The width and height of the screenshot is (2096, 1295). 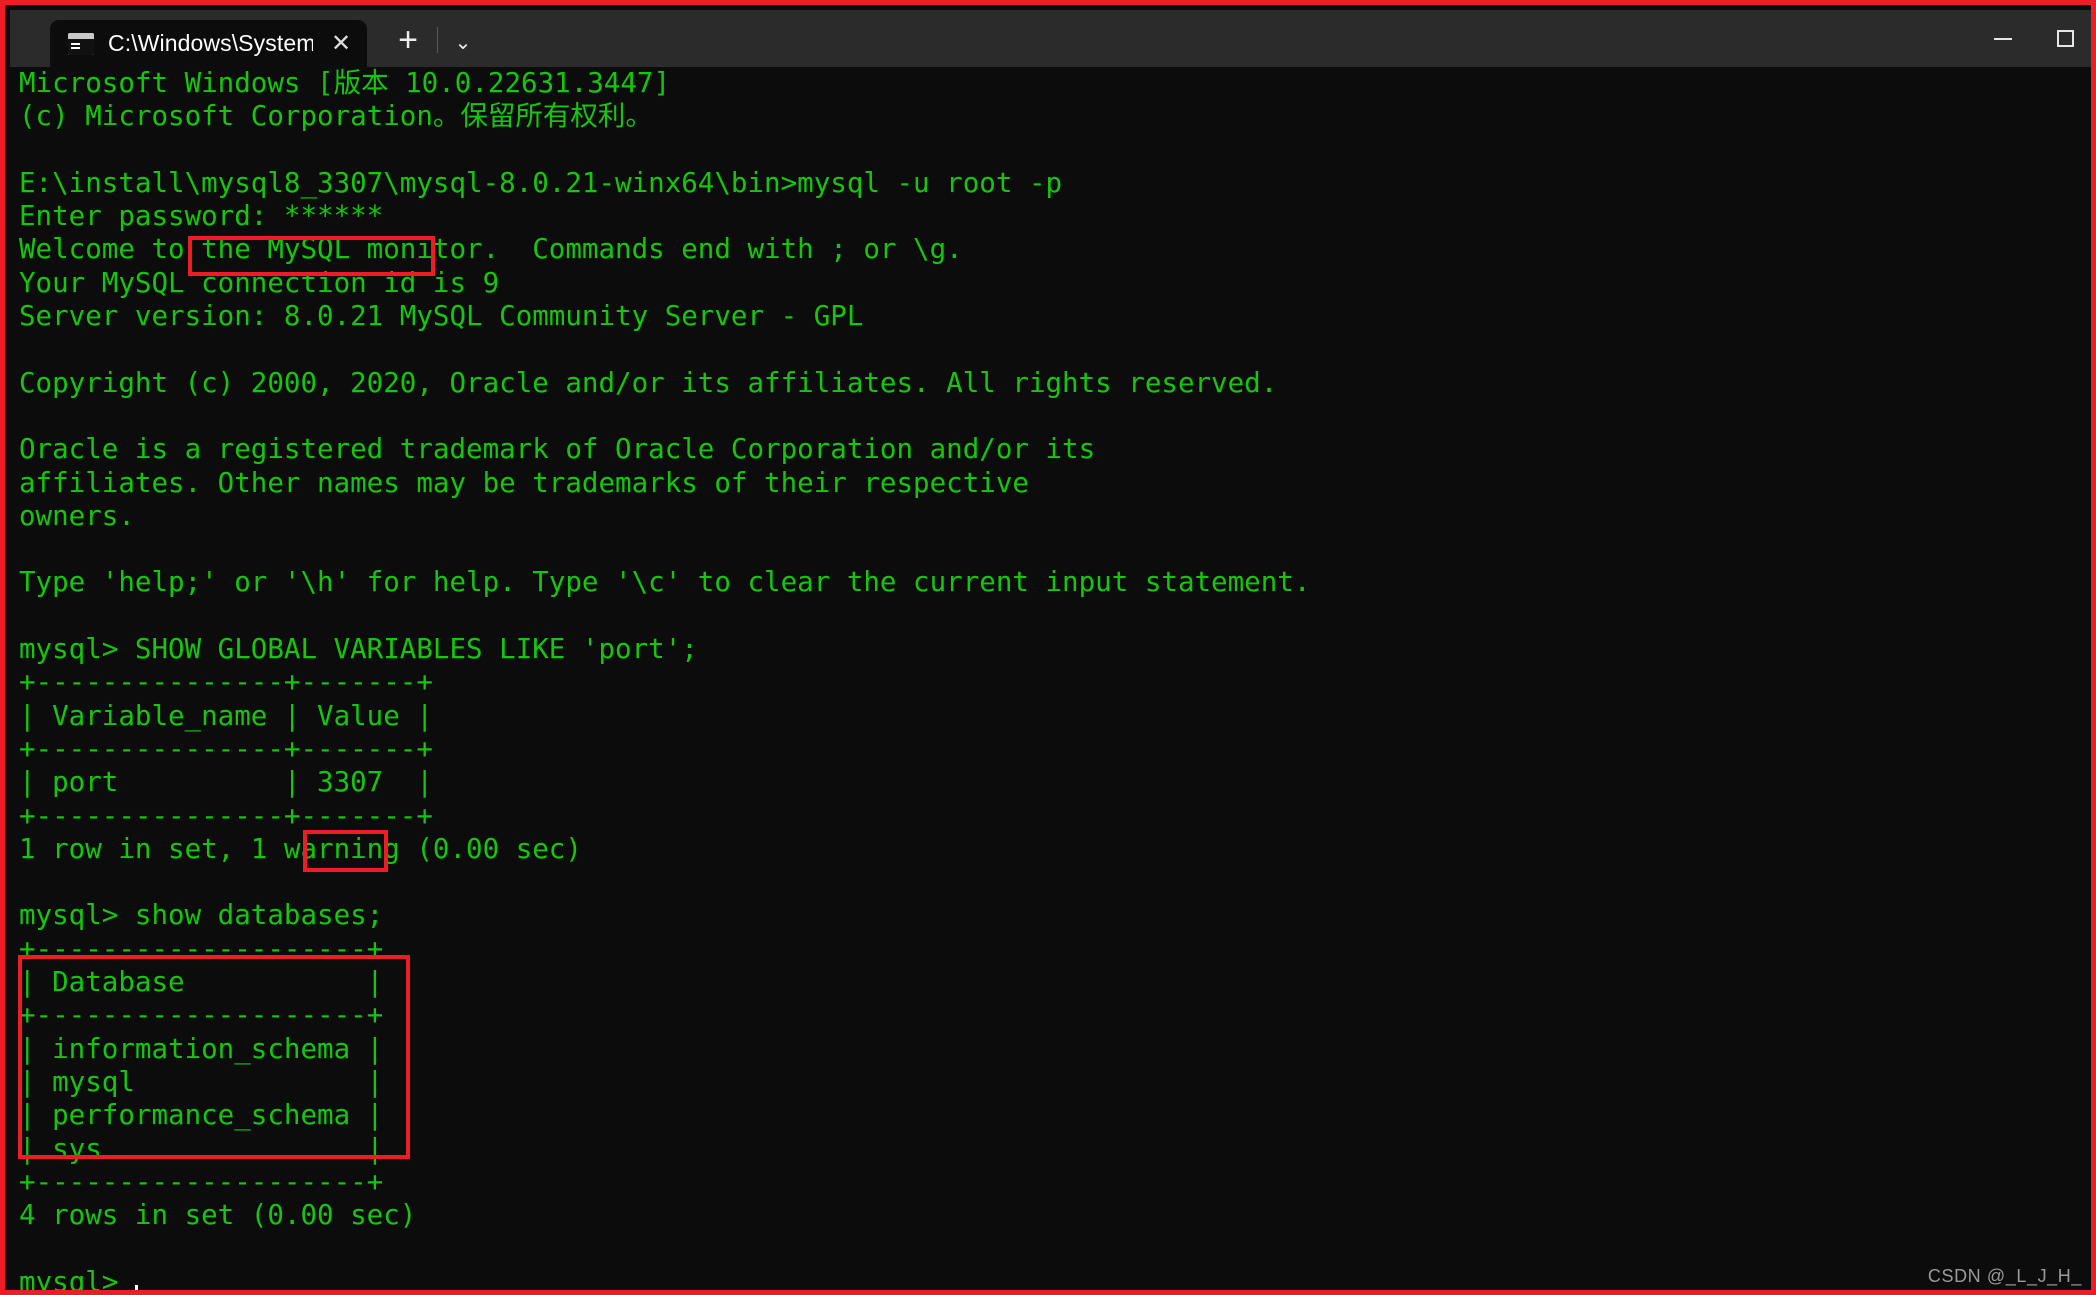 I want to click on terminal-line: | performance_schema |, so click(x=201, y=1115).